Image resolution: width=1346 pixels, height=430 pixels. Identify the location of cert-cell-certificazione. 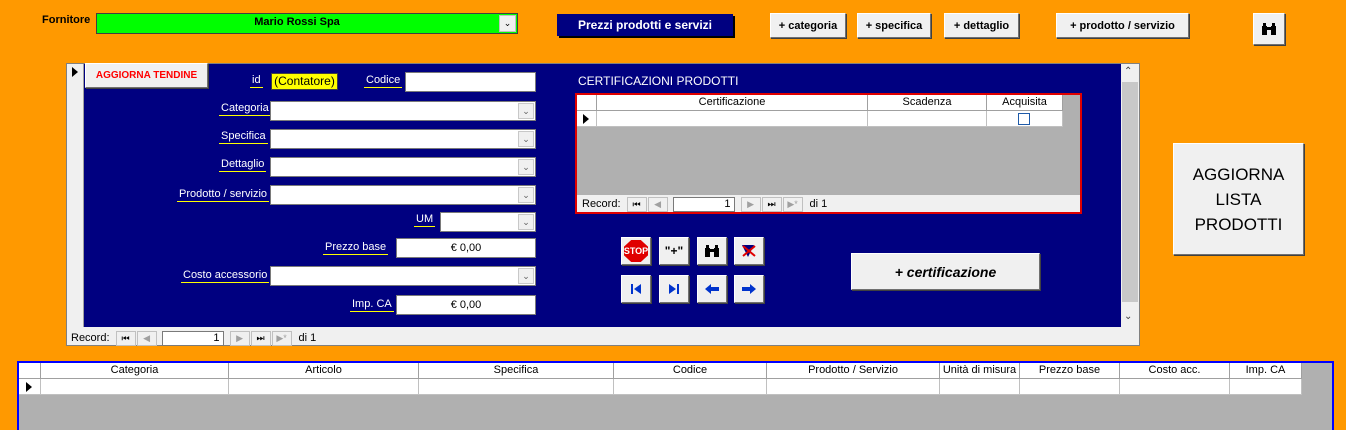
(732, 119).